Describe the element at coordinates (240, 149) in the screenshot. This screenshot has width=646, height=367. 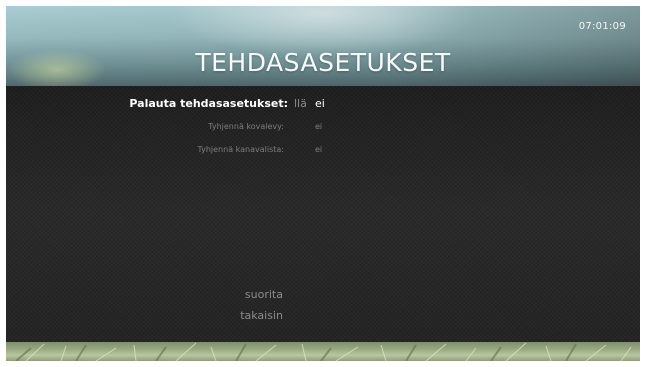
I see `setting-label-clear-channels: Tyhjennä kanavalista:` at that location.